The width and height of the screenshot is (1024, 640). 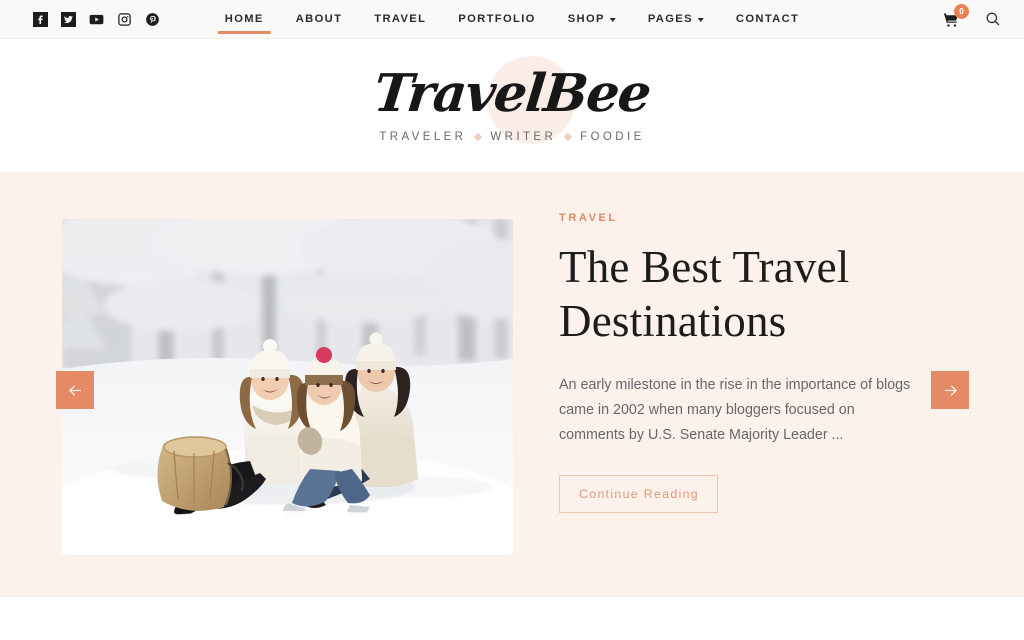 What do you see at coordinates (961, 11) in the screenshot?
I see `cart-count-badge: 0` at bounding box center [961, 11].